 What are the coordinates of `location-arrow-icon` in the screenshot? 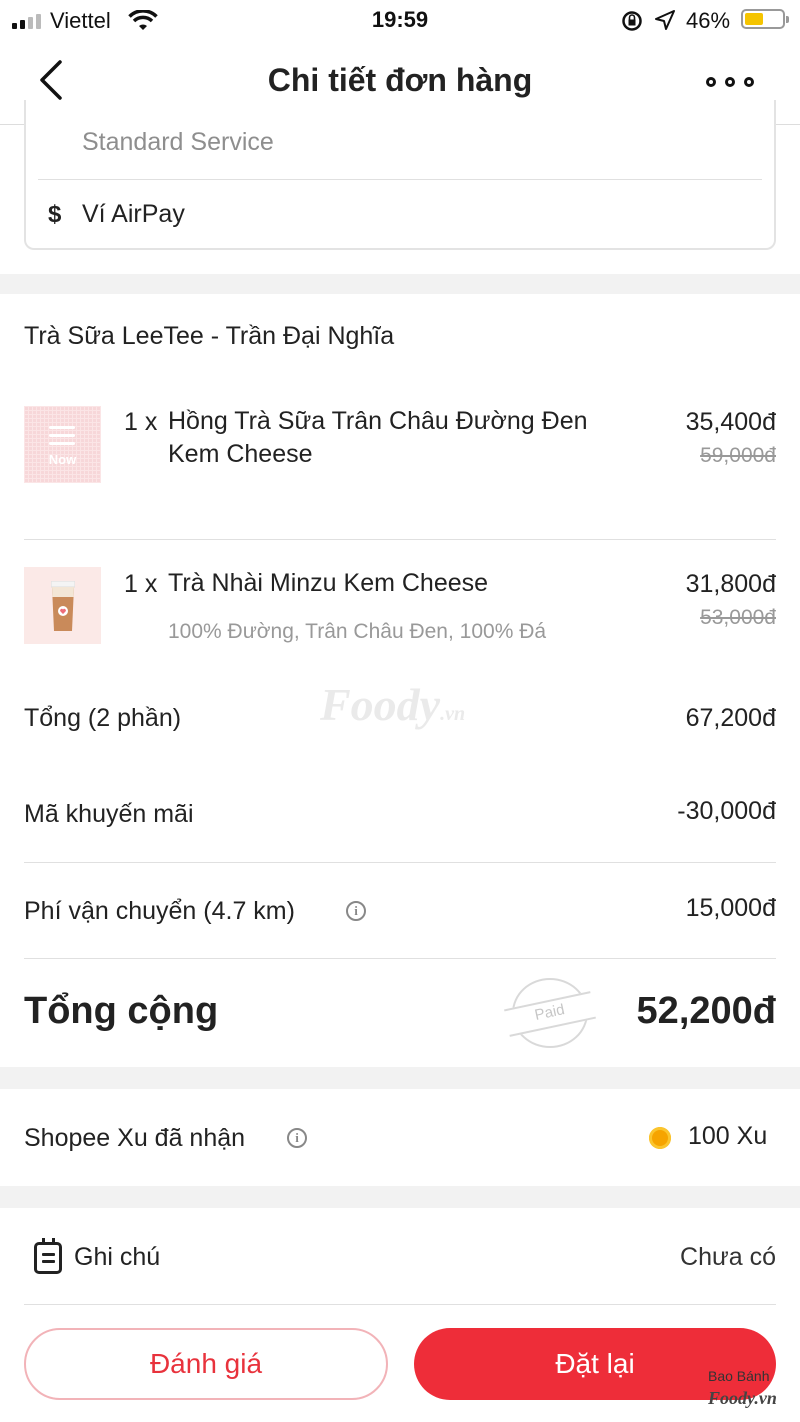 It's located at (665, 20).